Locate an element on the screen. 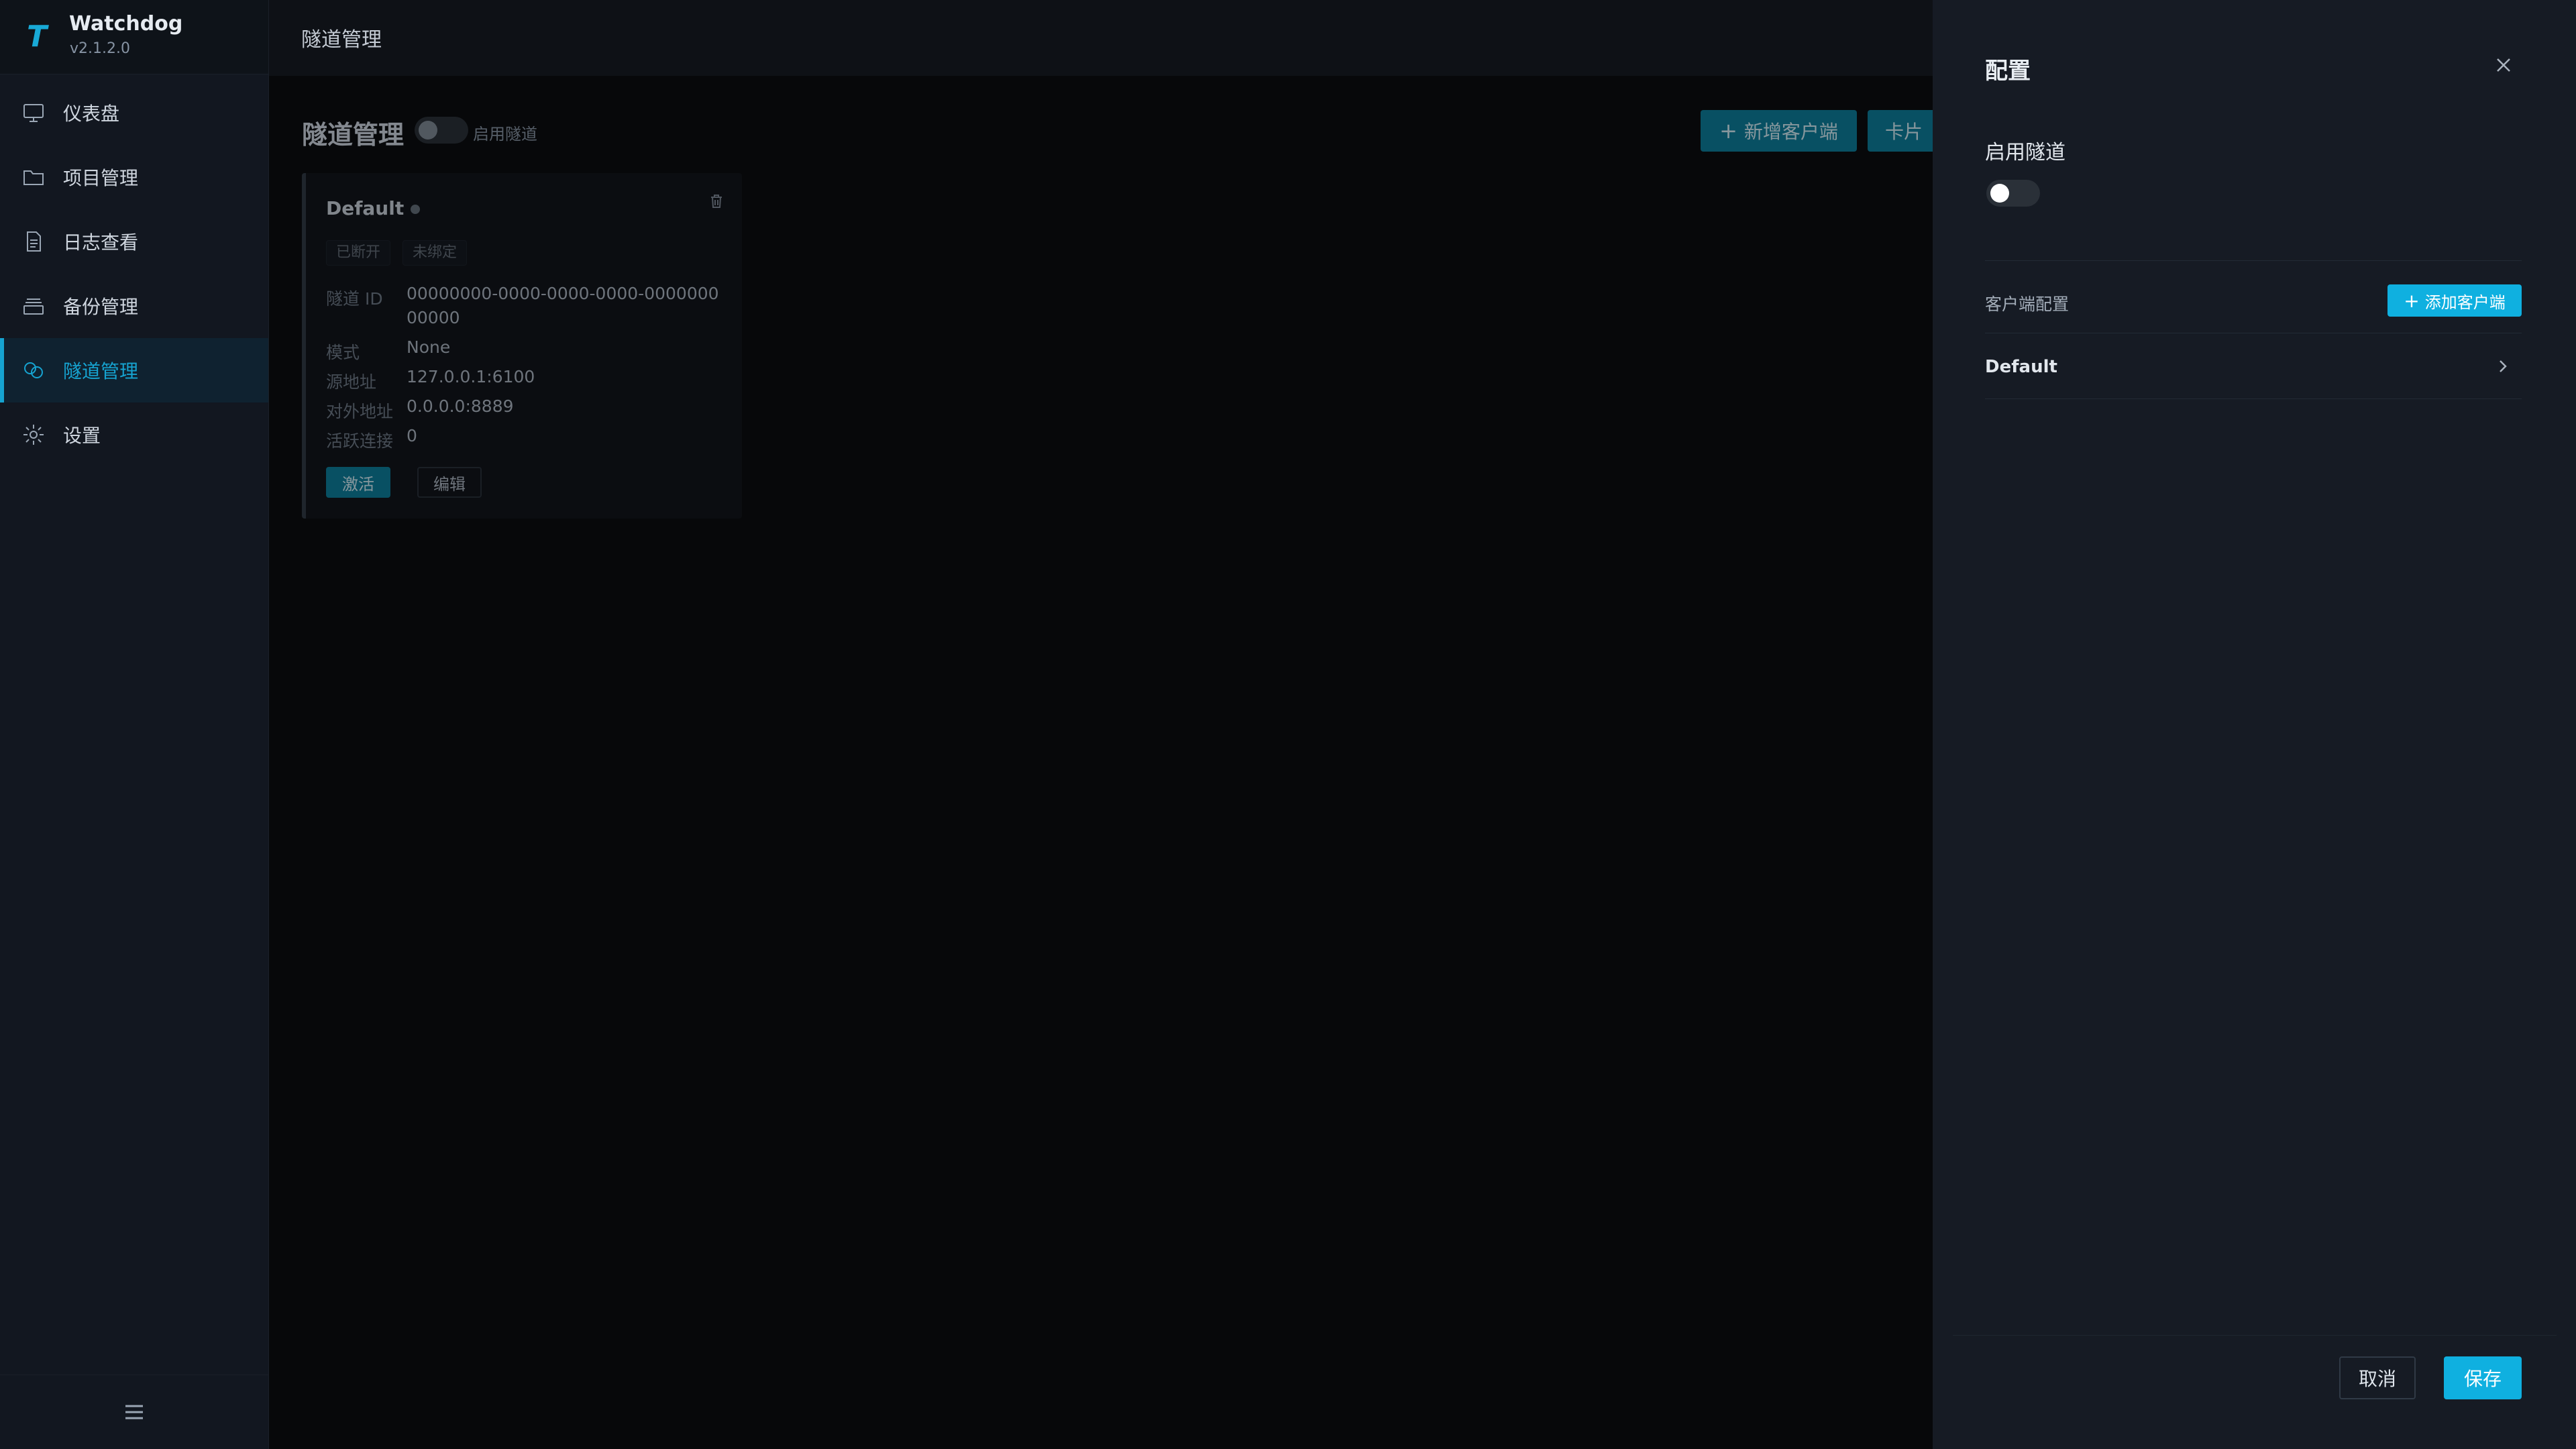  sidebar-item-label: 仪表盘 is located at coordinates (91, 114).